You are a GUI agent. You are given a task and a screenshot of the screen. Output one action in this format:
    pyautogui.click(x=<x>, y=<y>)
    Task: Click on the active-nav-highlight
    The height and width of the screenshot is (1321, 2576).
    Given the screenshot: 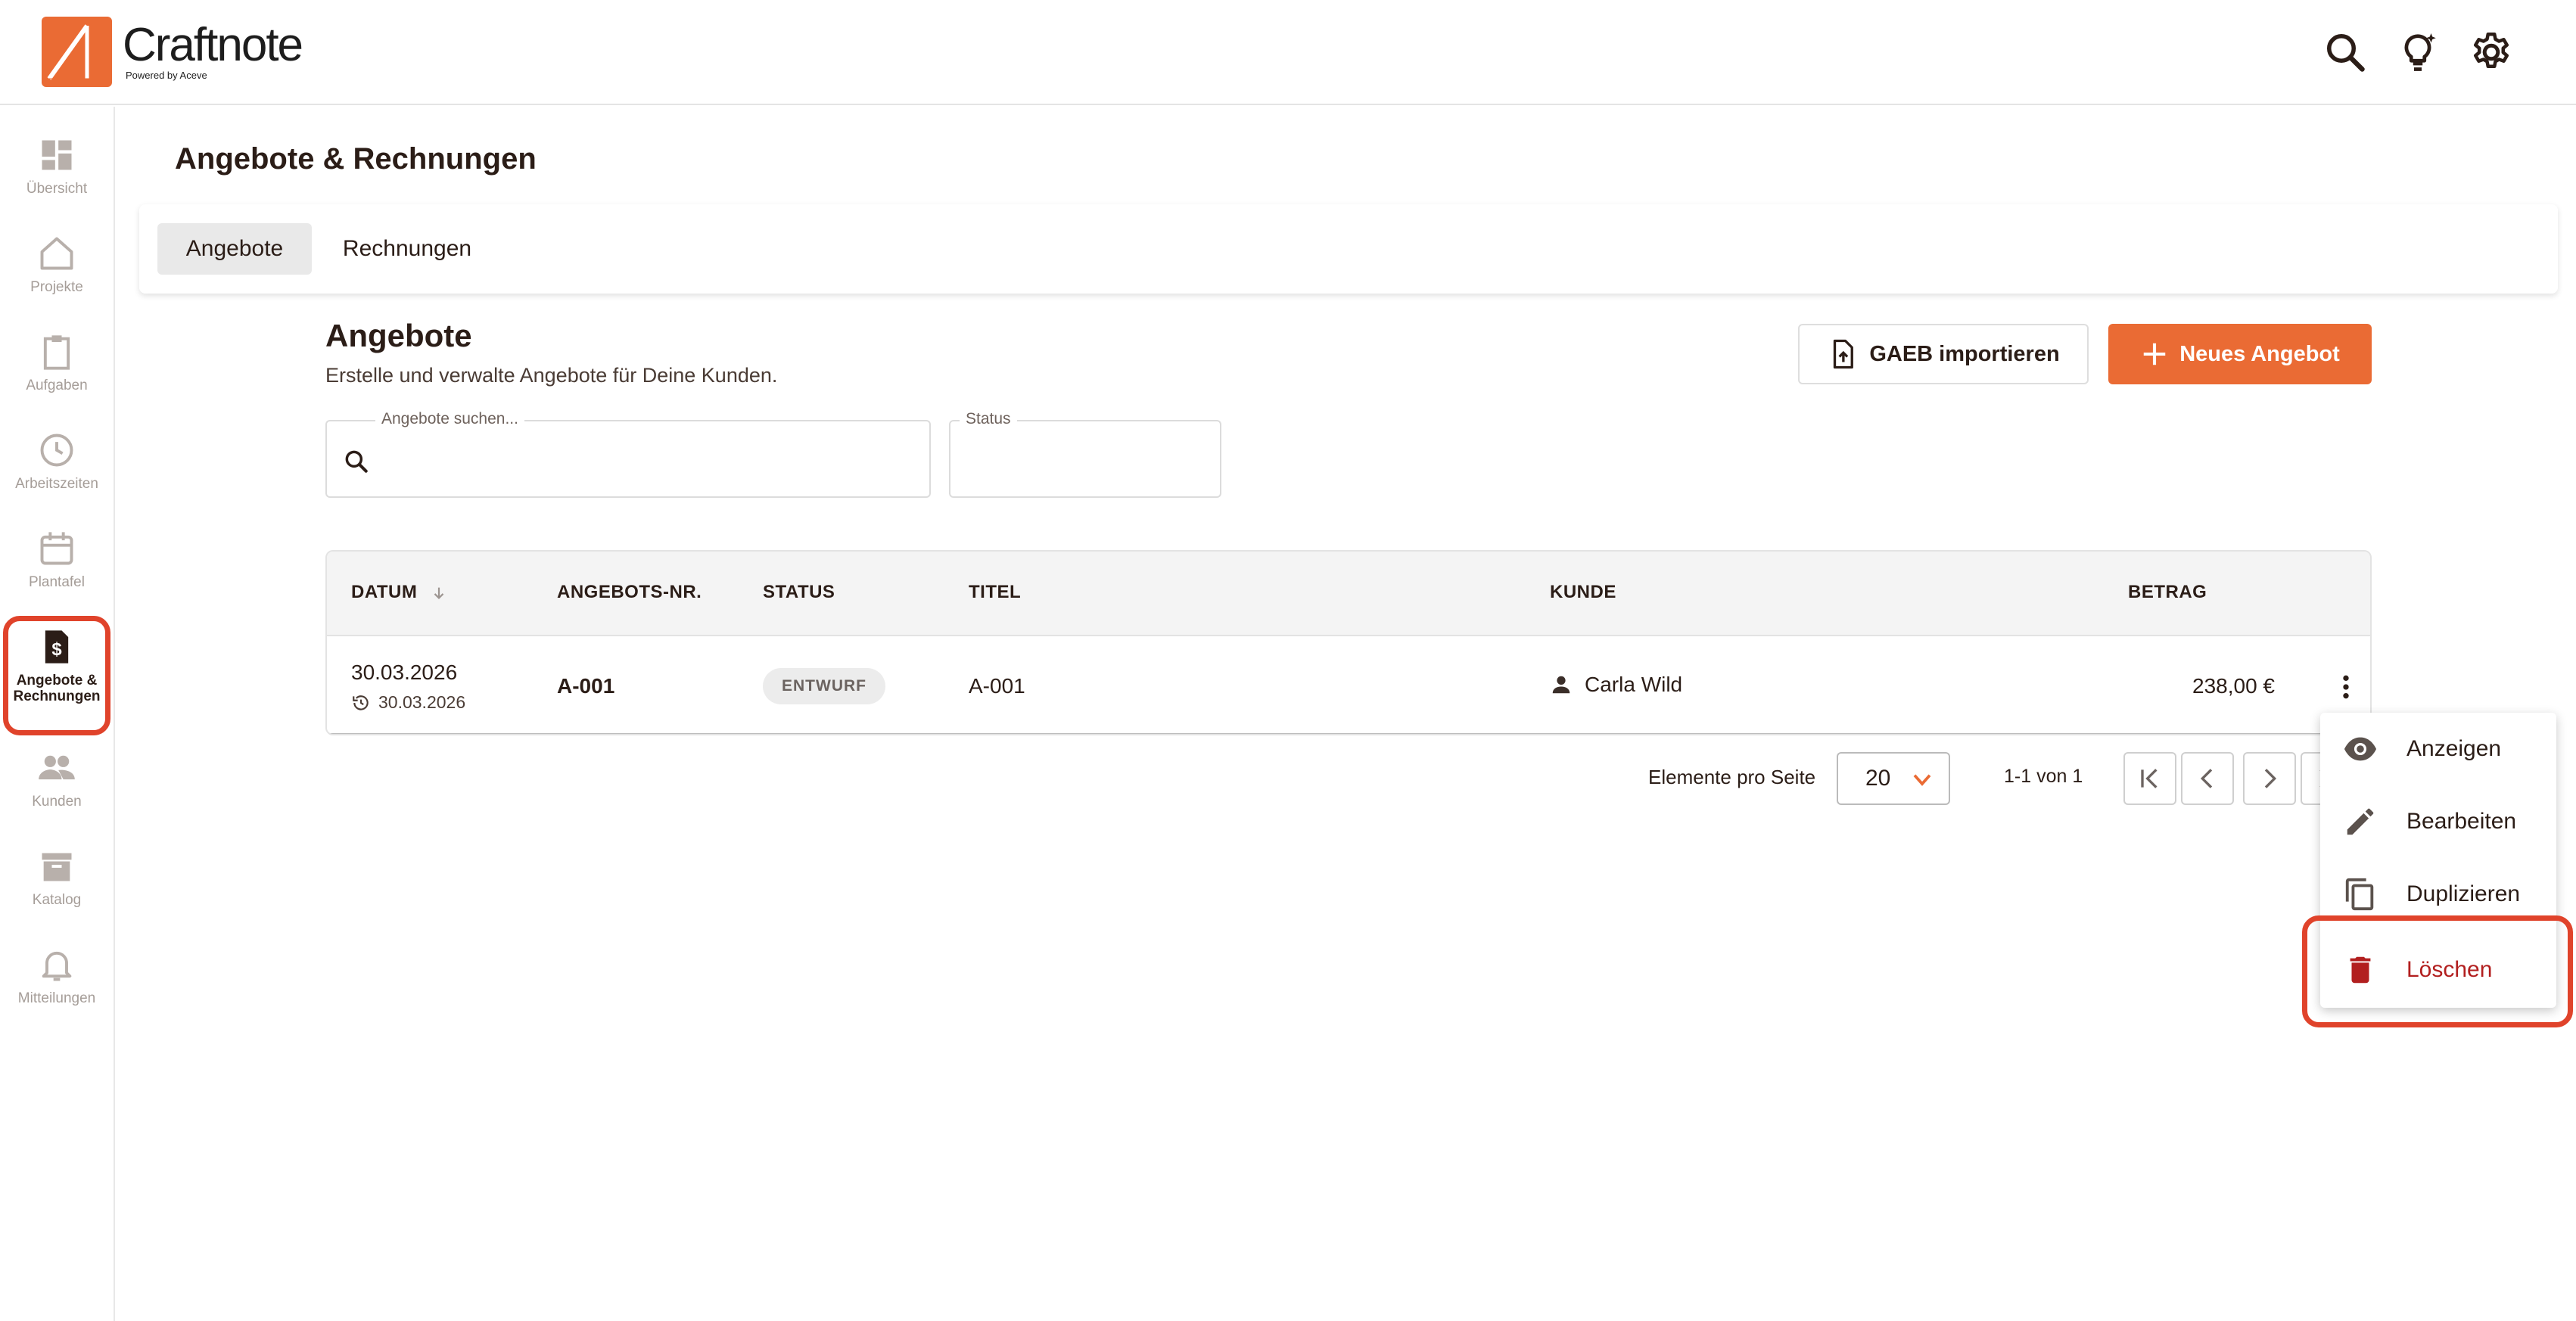 What is the action you would take?
    pyautogui.click(x=56, y=675)
    